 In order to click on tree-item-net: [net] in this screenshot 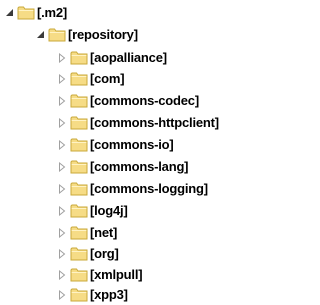, I will do `click(87, 232)`.